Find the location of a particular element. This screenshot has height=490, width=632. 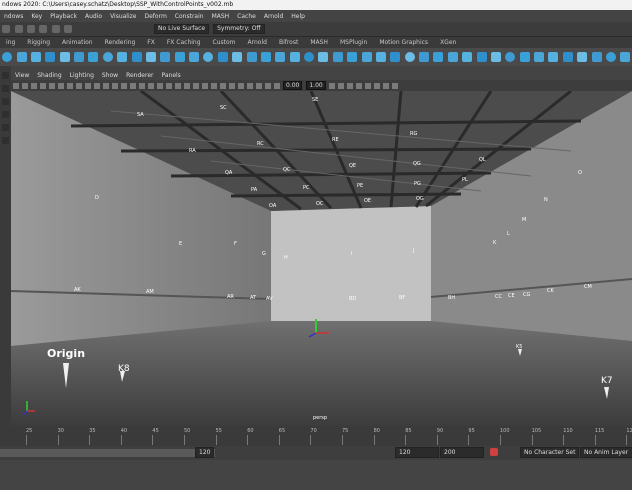

menu-deform: Deform is located at coordinates (155, 16).